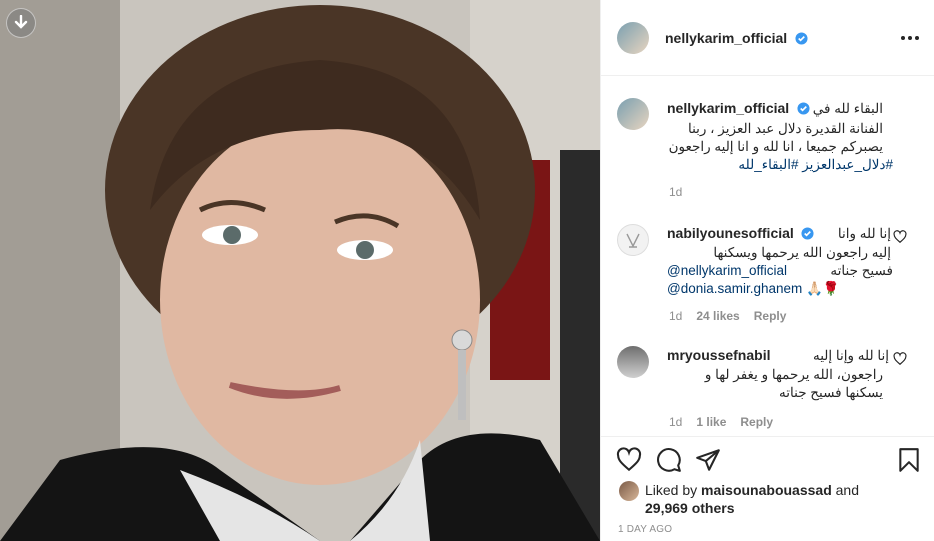 Image resolution: width=934 pixels, height=541 pixels. What do you see at coordinates (676, 192) in the screenshot?
I see `caption-time: 1d` at bounding box center [676, 192].